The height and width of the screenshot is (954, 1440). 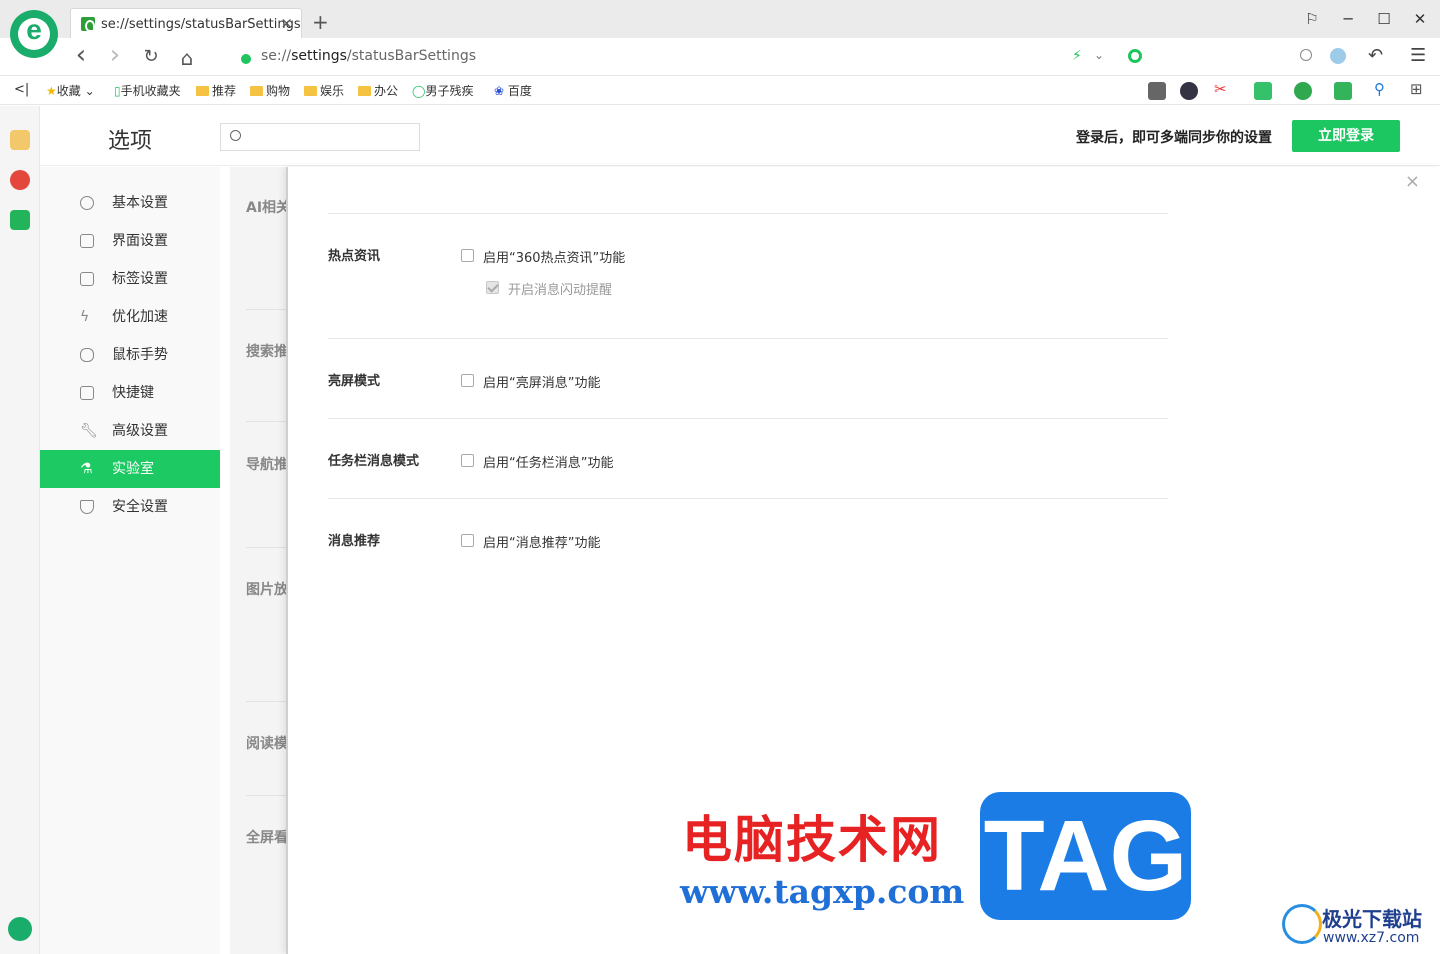 I want to click on reader-icon, so click(x=1157, y=91).